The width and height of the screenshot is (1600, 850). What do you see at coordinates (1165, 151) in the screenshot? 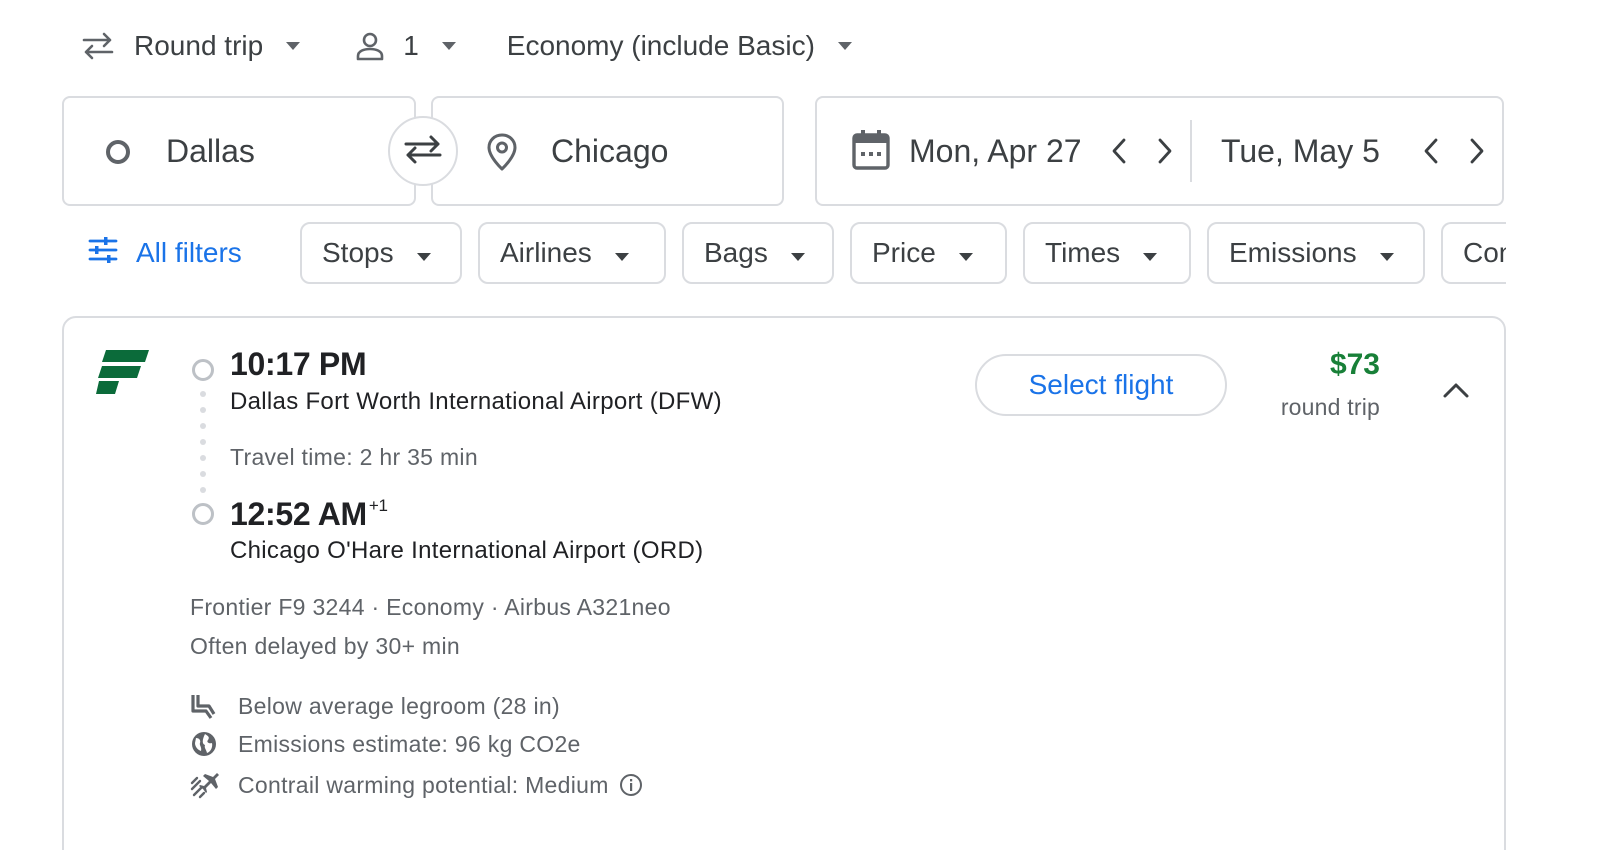
I see `depart-date-next-button` at bounding box center [1165, 151].